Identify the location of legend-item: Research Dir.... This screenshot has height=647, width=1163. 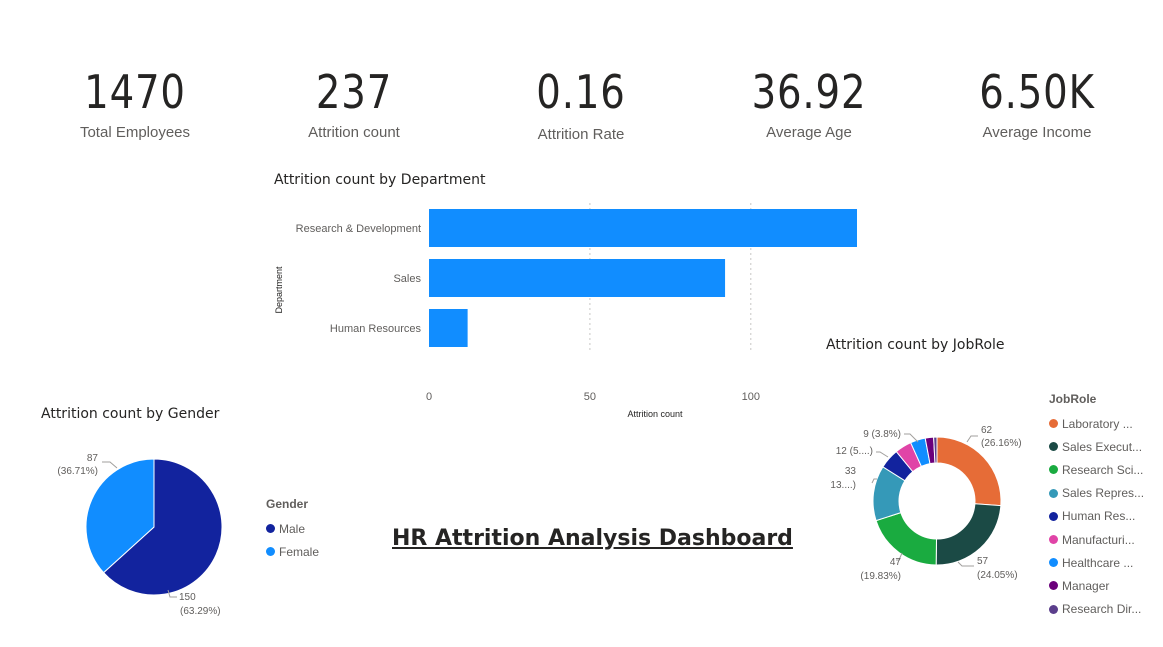
(1101, 609).